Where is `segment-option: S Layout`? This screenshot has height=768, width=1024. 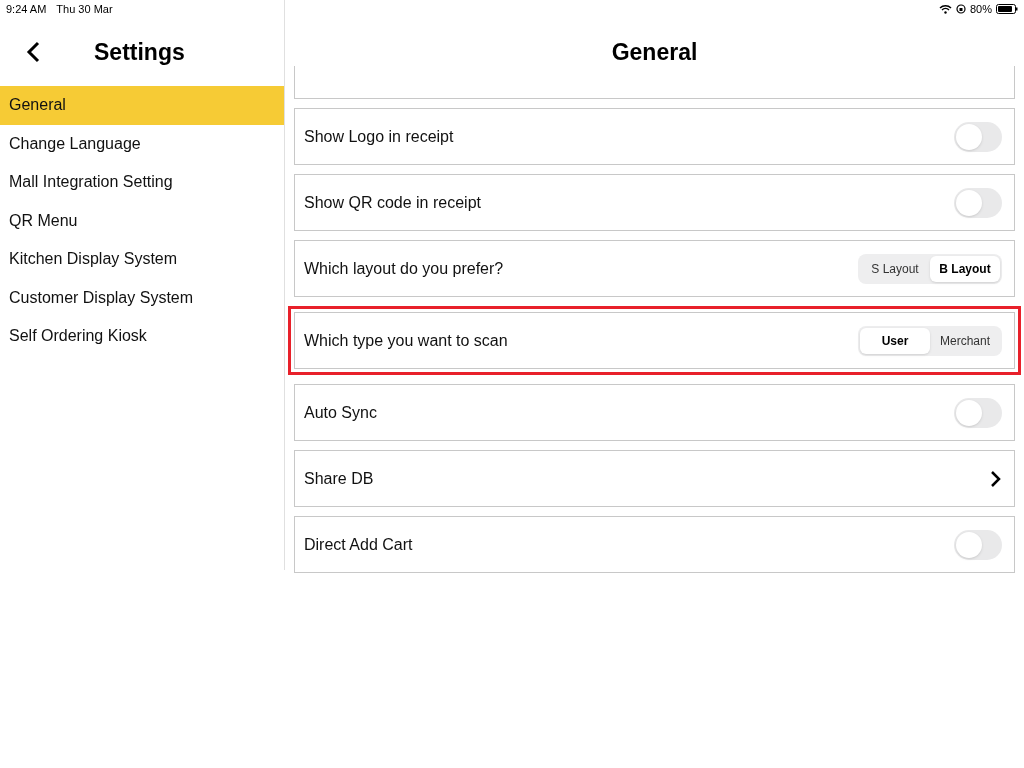 segment-option: S Layout is located at coordinates (895, 268).